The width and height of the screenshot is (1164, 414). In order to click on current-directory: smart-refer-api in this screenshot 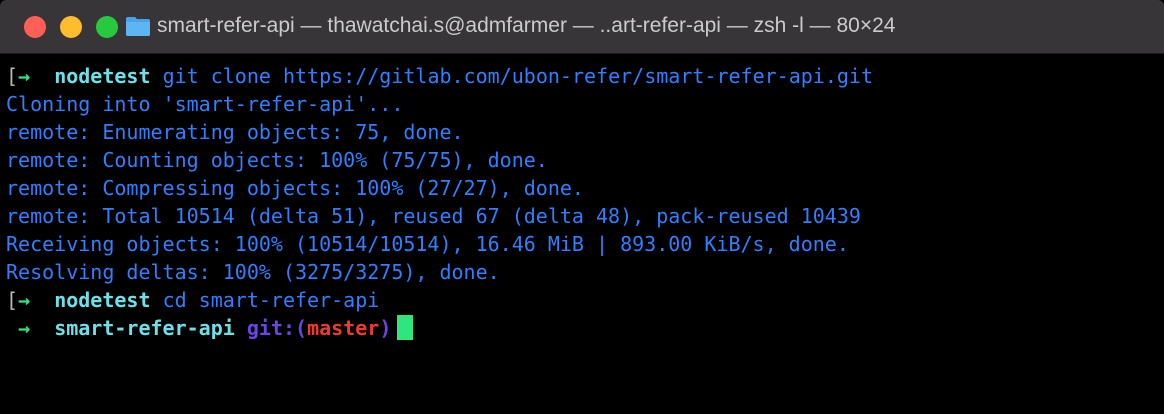, I will do `click(144, 328)`.